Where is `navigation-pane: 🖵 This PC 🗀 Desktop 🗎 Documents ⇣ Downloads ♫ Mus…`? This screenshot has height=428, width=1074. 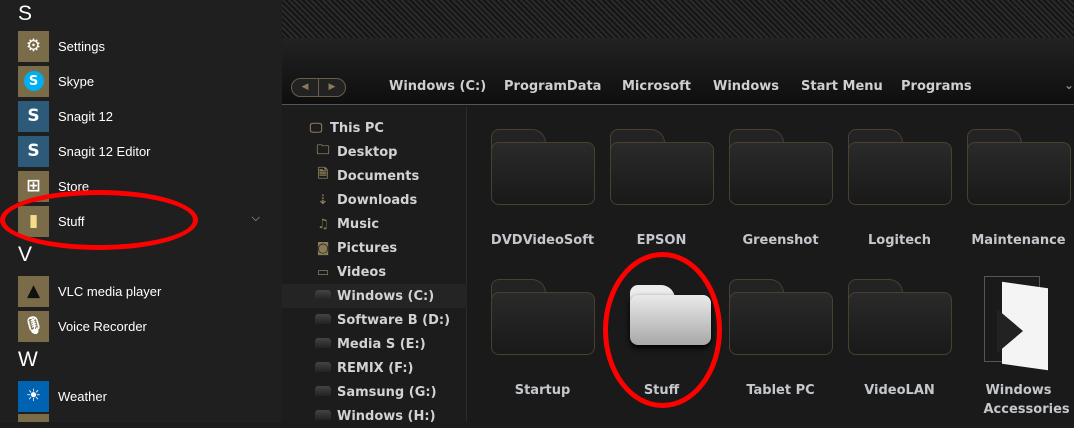 navigation-pane: 🖵 This PC 🗀 Desktop 🗎 Documents ⇣ Downloads ♫ Mus… is located at coordinates (374, 265).